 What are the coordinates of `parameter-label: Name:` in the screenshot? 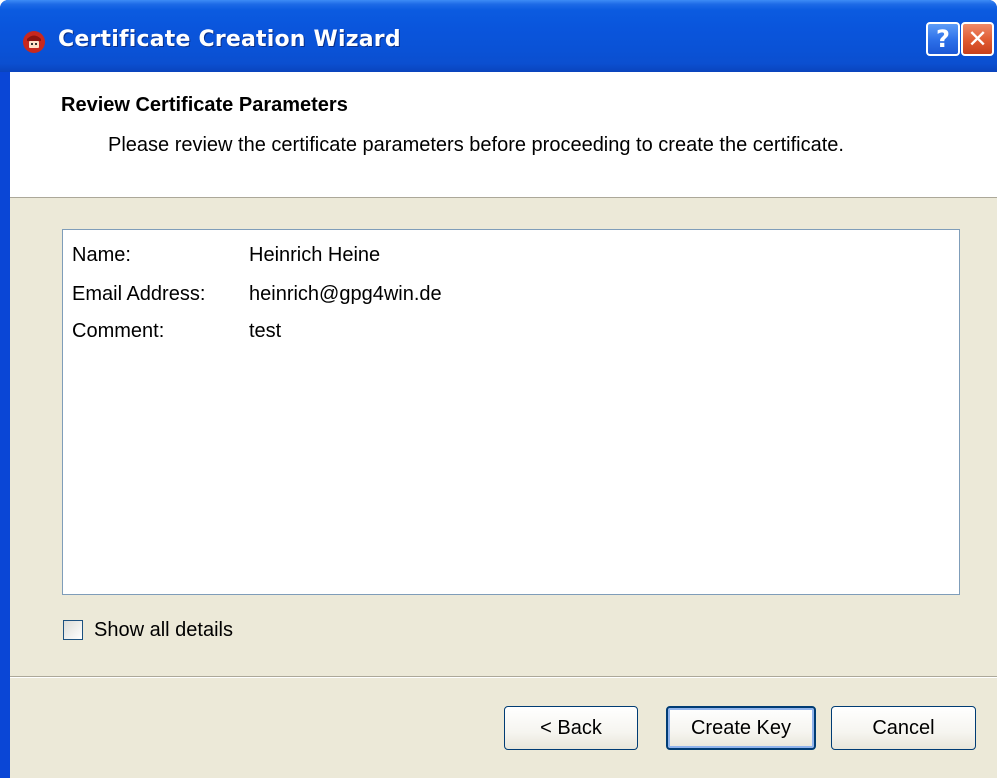 It's located at (101, 255).